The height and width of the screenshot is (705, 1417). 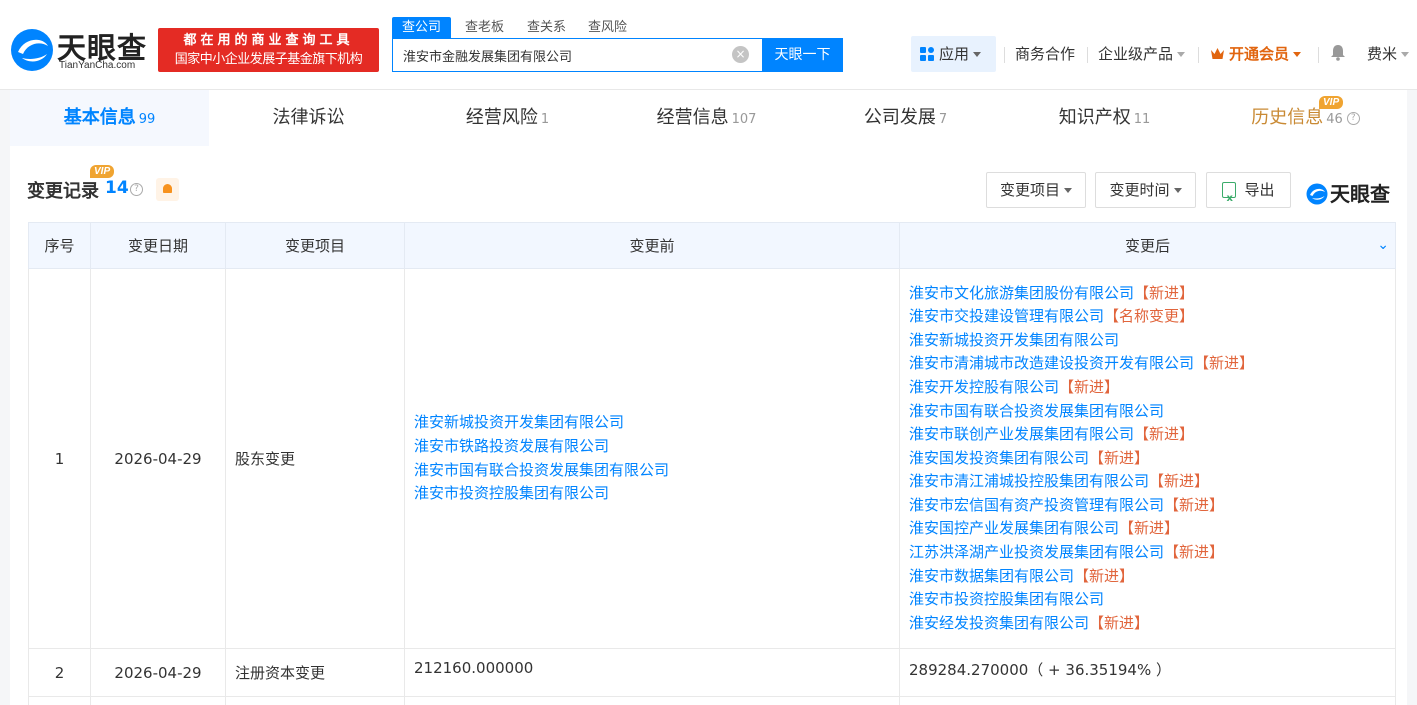 What do you see at coordinates (268, 50) in the screenshot?
I see `promo-banner: 都在用的商业查询工具 国家中小企业发展子基金旗下机构` at bounding box center [268, 50].